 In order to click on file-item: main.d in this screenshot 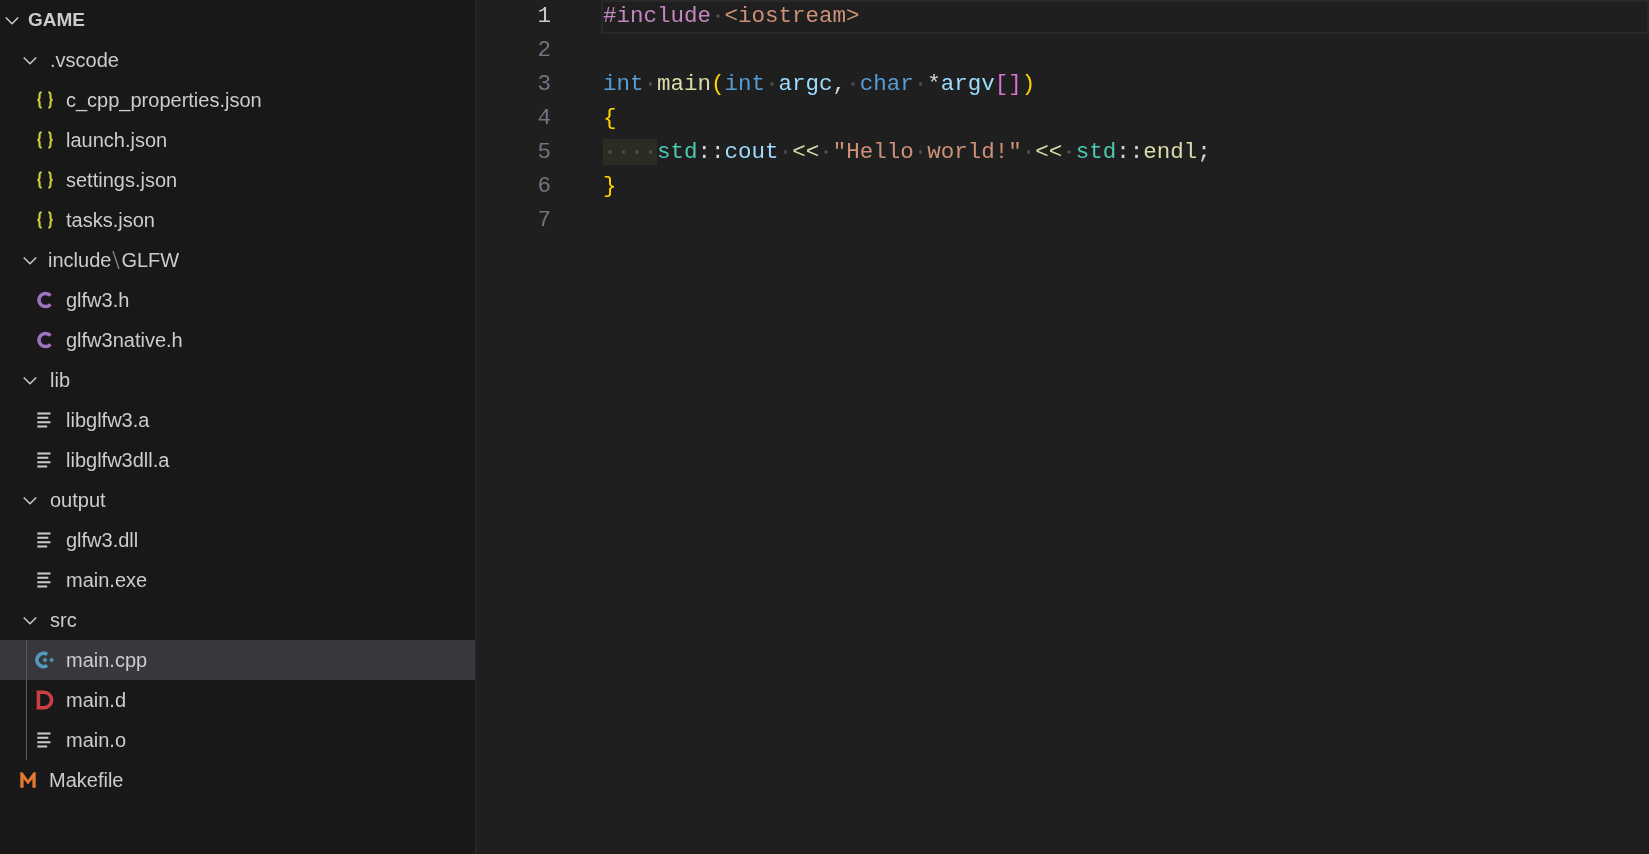, I will do `click(237, 700)`.